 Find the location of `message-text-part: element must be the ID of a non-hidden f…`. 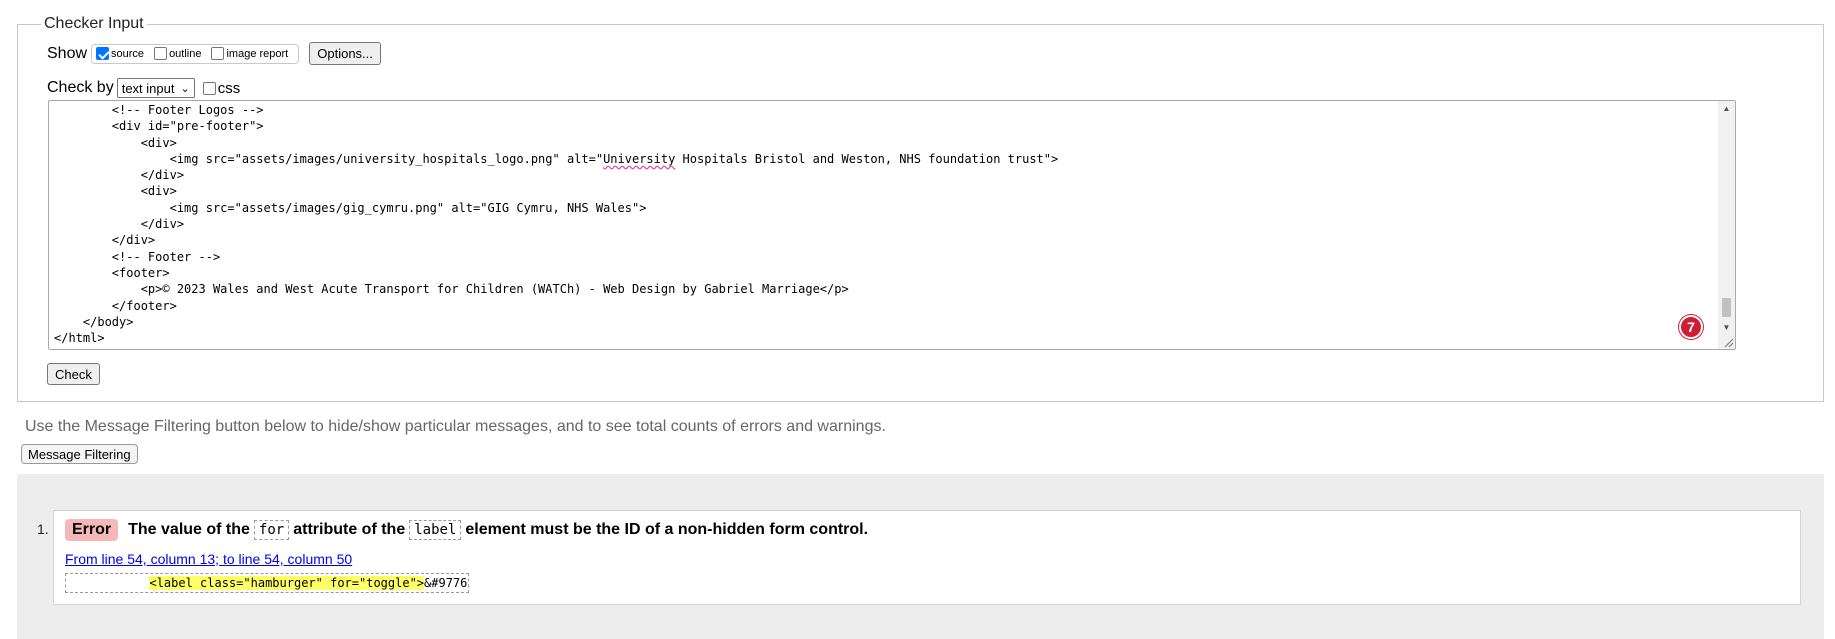

message-text-part: element must be the ID of a non-hidden f… is located at coordinates (667, 529).